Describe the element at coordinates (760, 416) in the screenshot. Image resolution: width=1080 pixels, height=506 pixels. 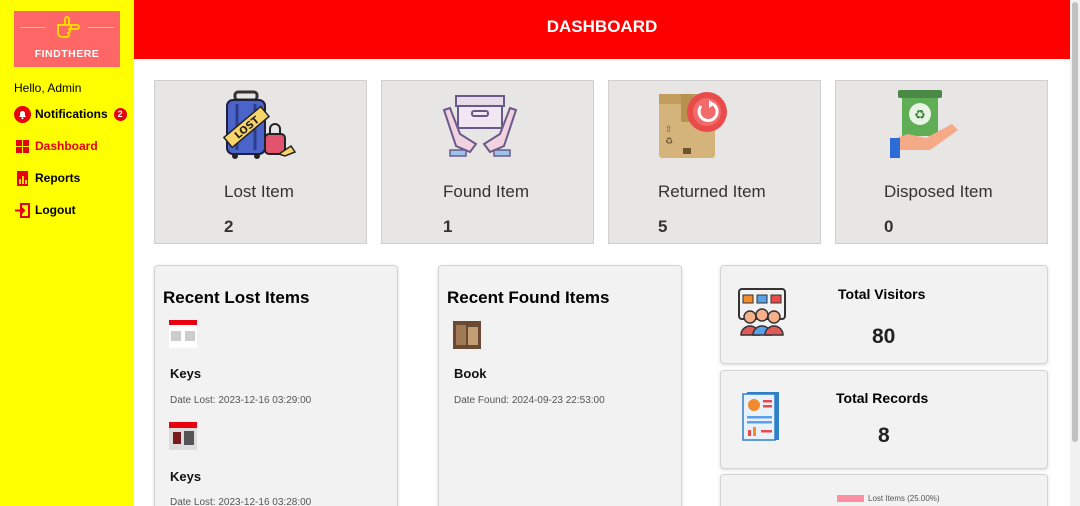
I see `records-icon` at that location.